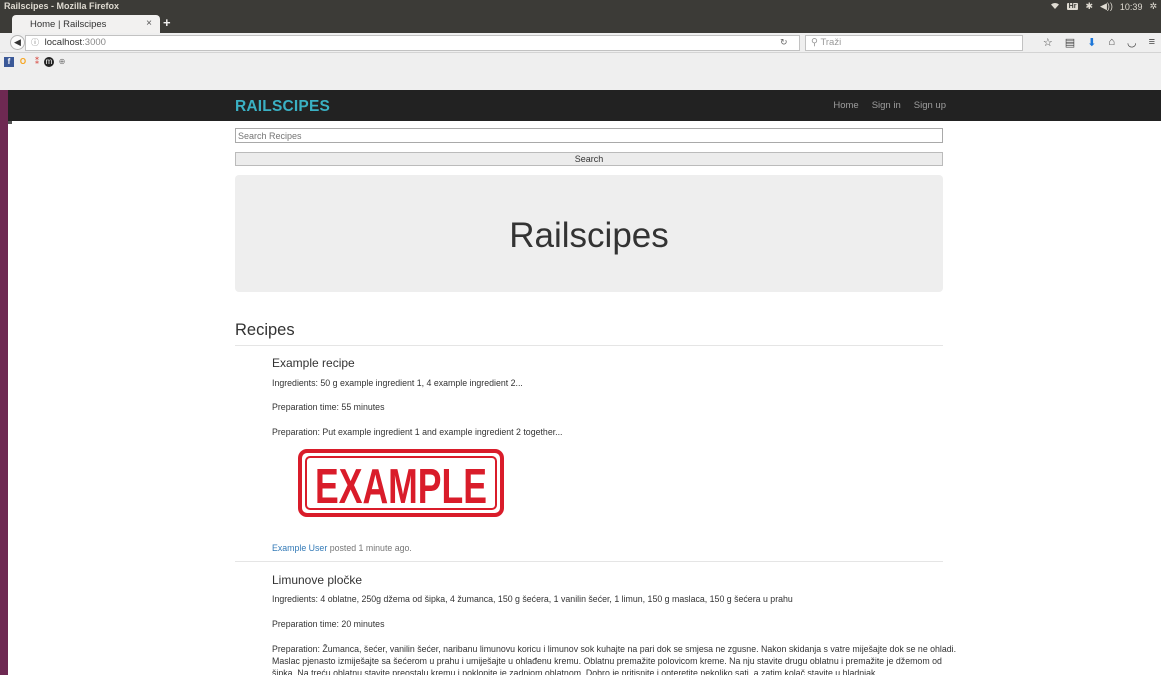 The height and width of the screenshot is (675, 1161). What do you see at coordinates (1089, 6) in the screenshot?
I see `bluetooth-icon: ✱` at bounding box center [1089, 6].